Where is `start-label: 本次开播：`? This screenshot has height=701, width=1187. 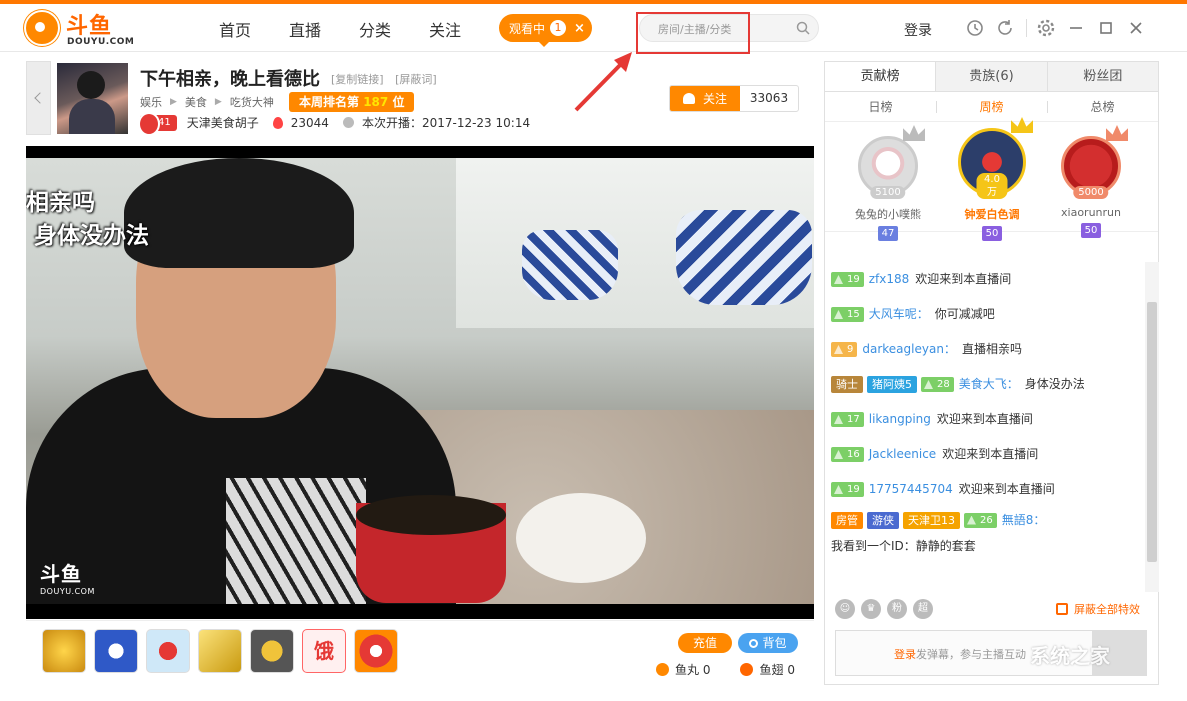
start-label: 本次开播： is located at coordinates (391, 123).